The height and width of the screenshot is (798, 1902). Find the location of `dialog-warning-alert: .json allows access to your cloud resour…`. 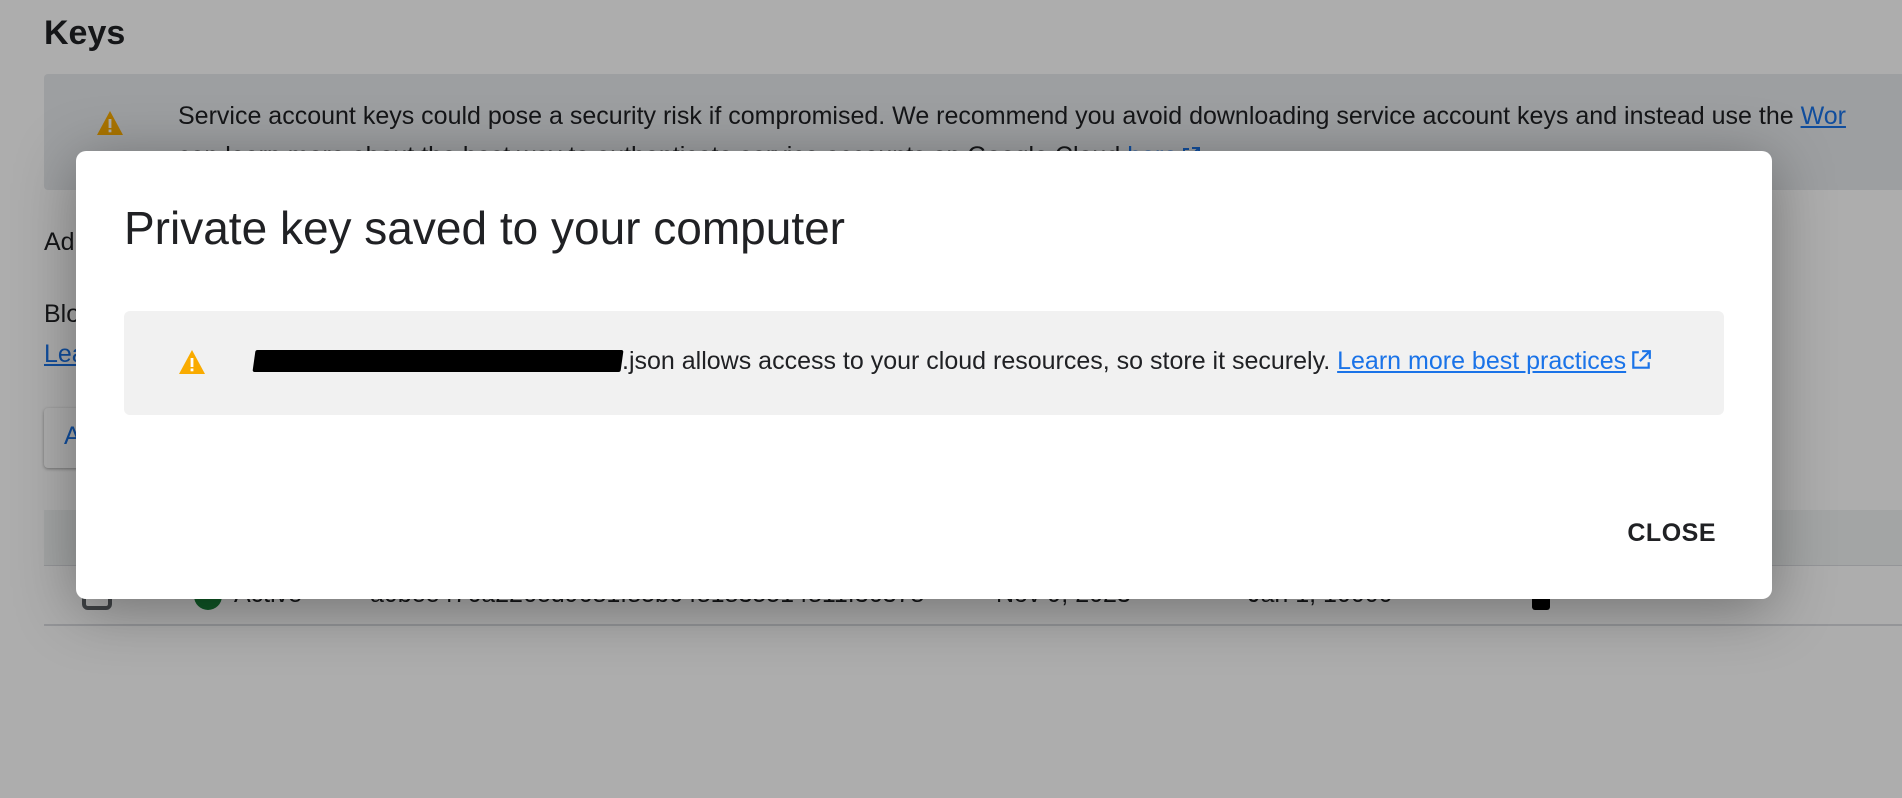

dialog-warning-alert: .json allows access to your cloud resour… is located at coordinates (924, 363).